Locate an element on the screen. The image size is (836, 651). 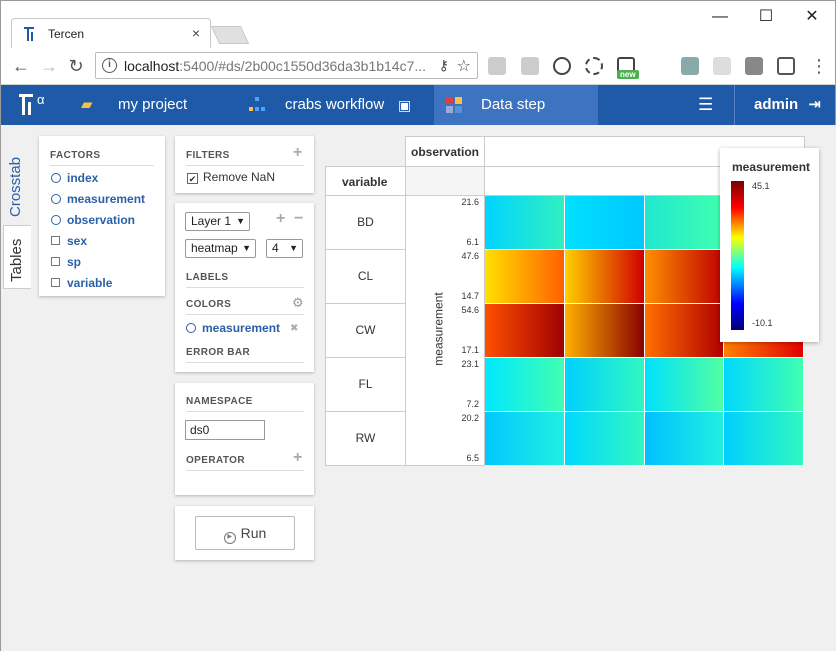
forward-button: → is located at coordinates (49, 66).